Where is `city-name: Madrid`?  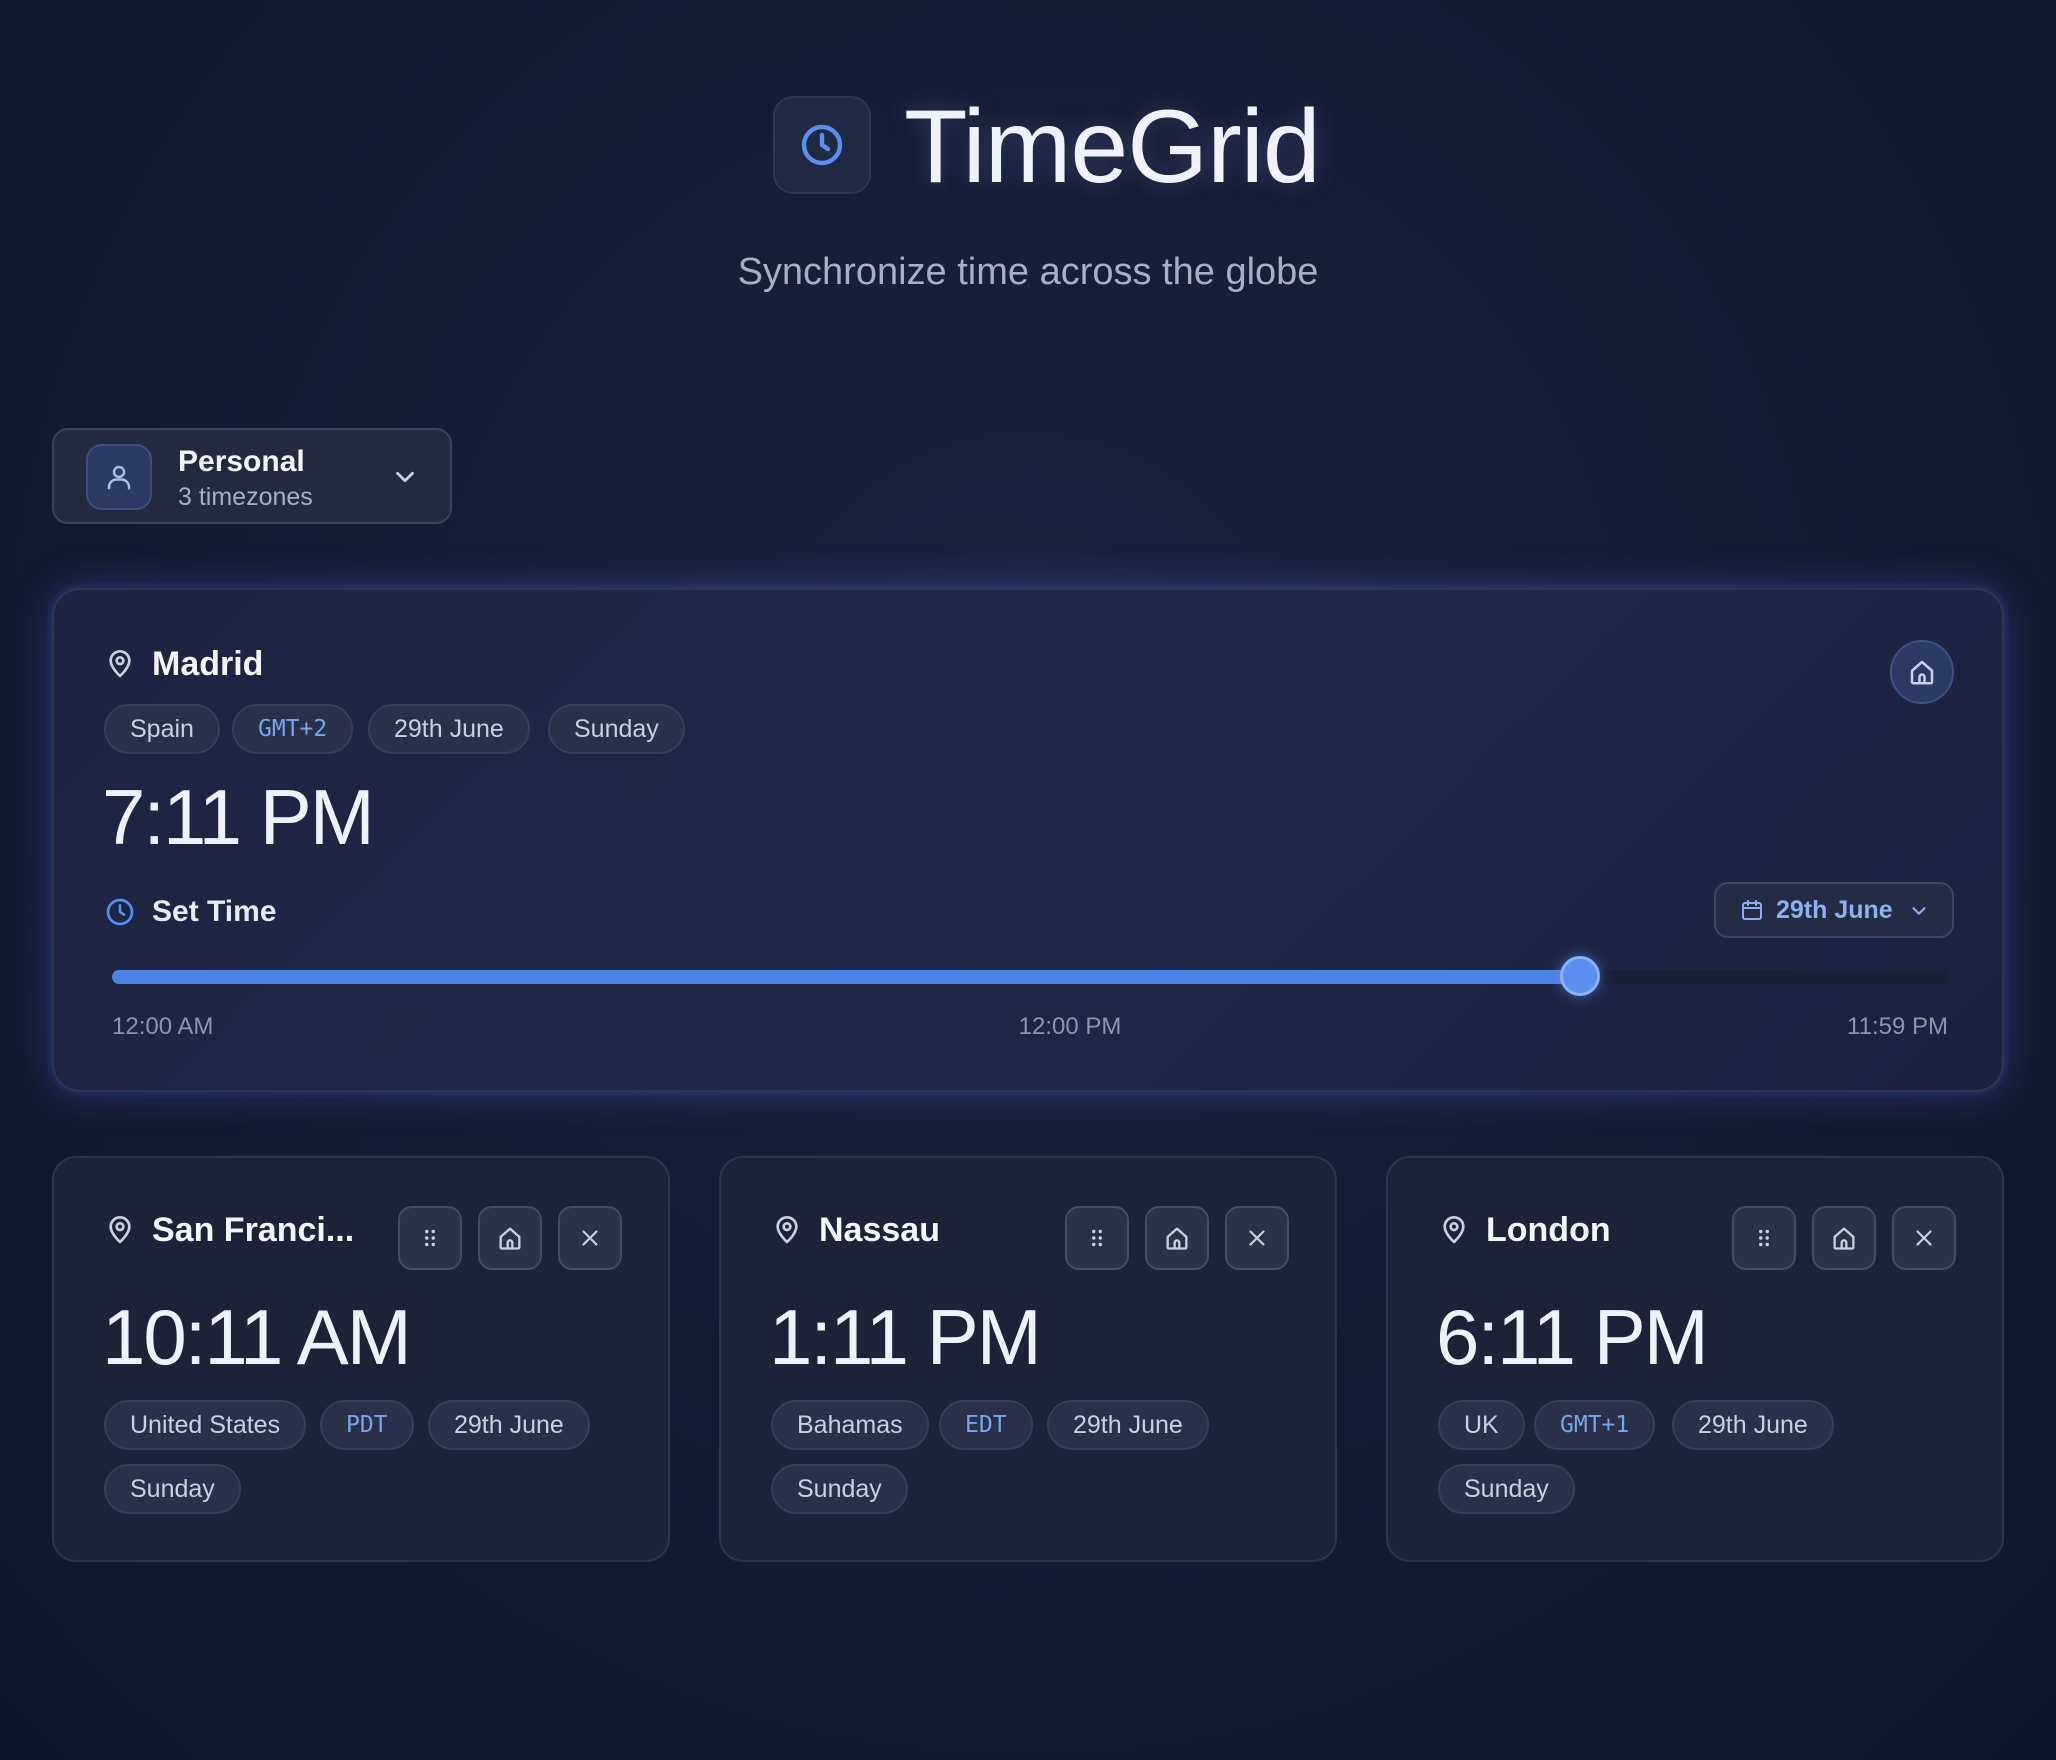
city-name: Madrid is located at coordinates (208, 664).